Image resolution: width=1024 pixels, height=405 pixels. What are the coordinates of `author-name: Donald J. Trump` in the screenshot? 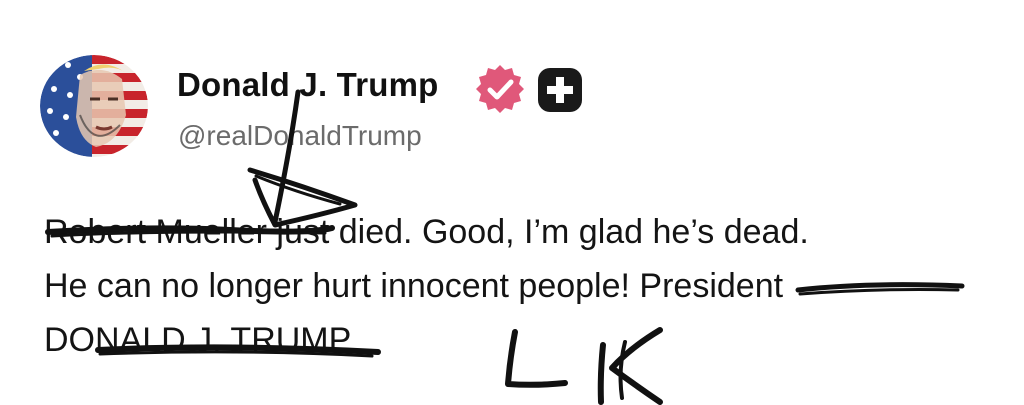 It's located at (308, 85).